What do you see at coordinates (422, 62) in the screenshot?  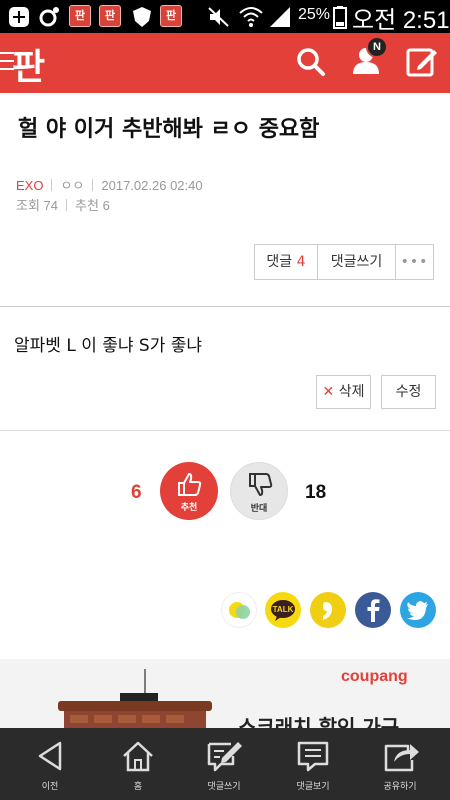 I see `edit-icon` at bounding box center [422, 62].